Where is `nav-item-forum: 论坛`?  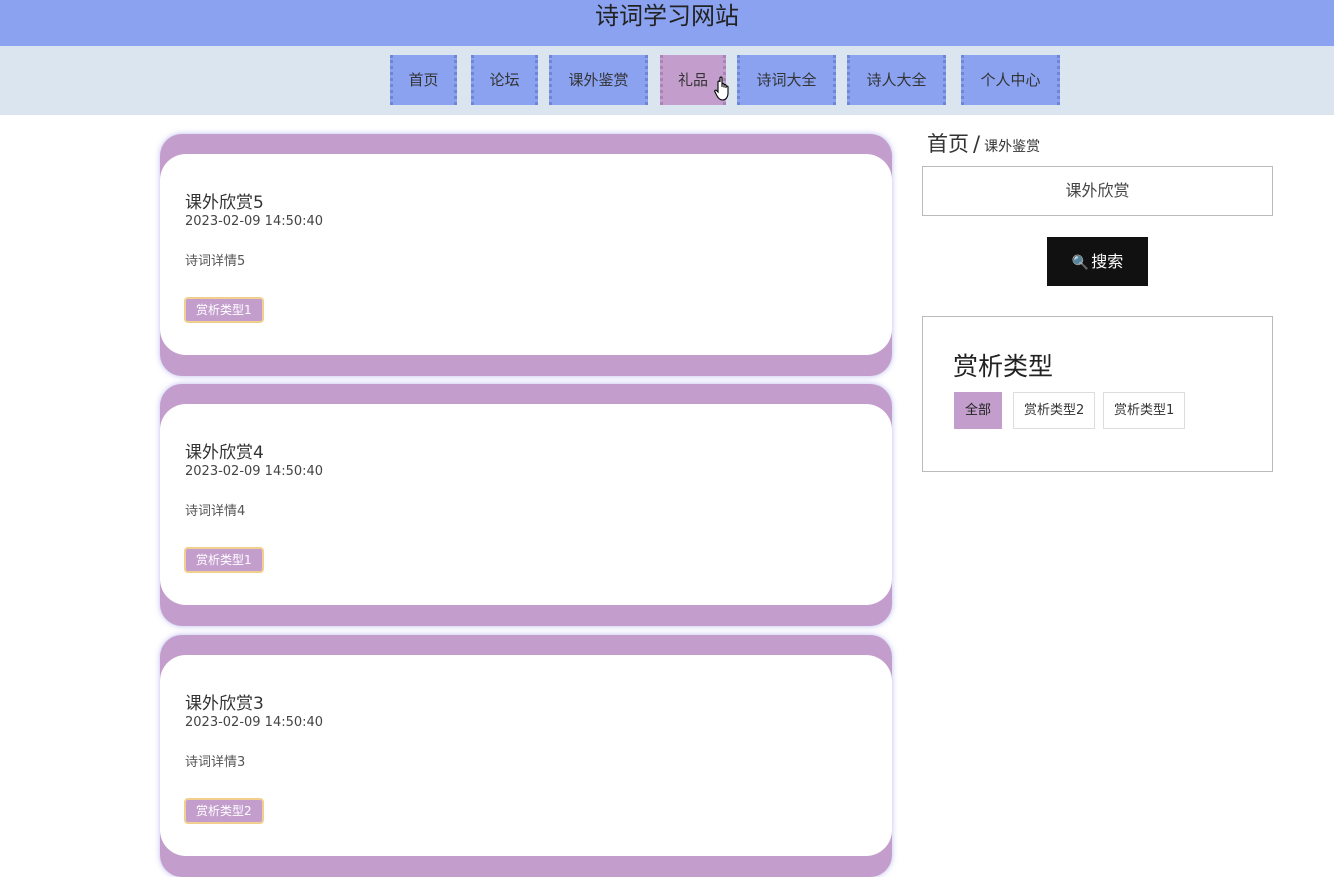
nav-item-forum: 论坛 is located at coordinates (504, 80).